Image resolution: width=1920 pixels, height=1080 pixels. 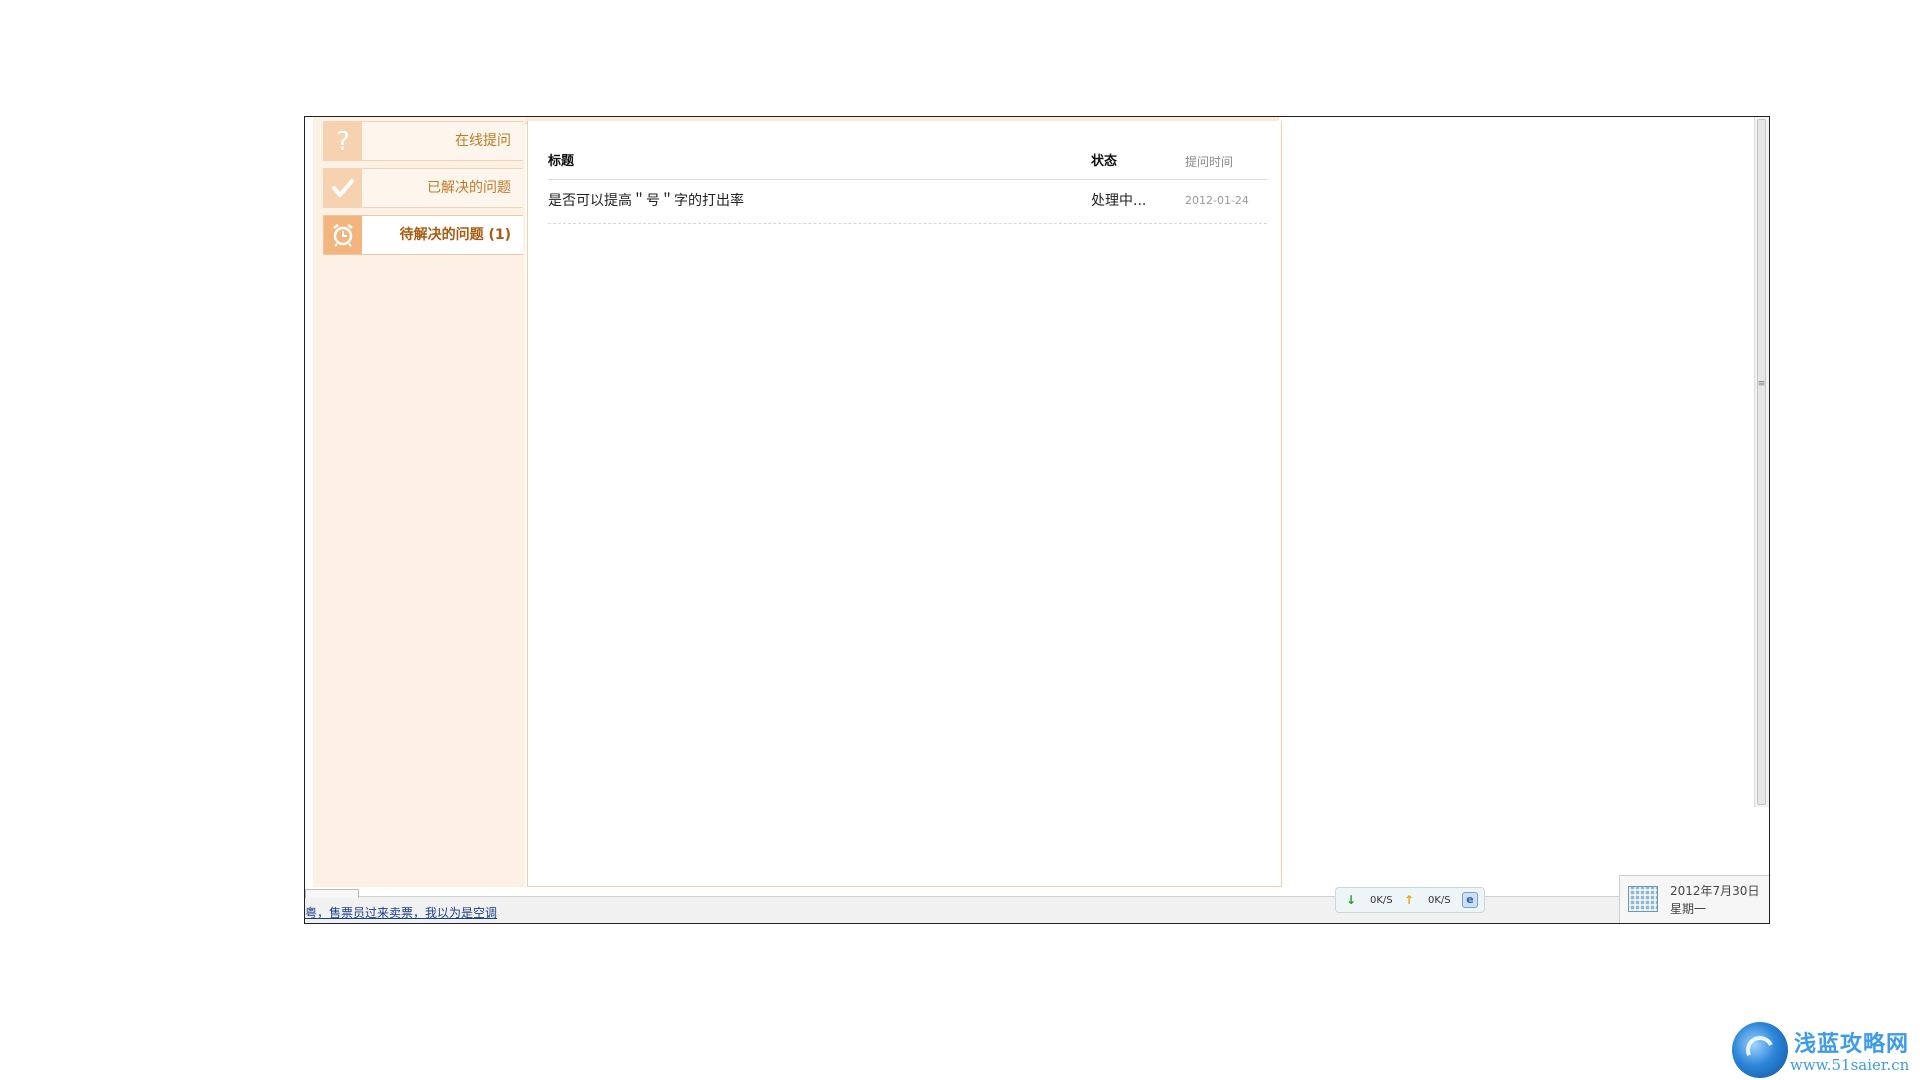 I want to click on table-row: 是否可以提高＂号＂字的打出率 处理中... 2012-01-24, so click(x=907, y=202).